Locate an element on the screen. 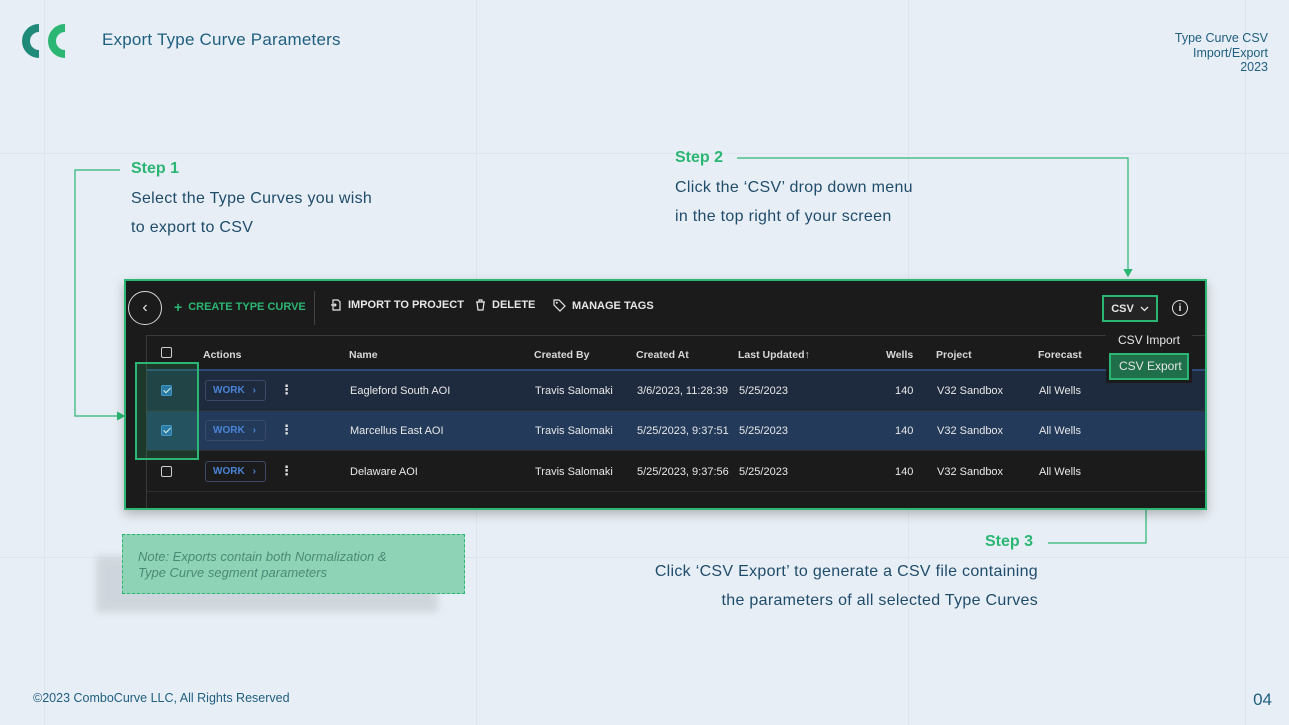 Image resolution: width=1289 pixels, height=725 pixels. manage-tags-button: MANAGE TAGS is located at coordinates (603, 305).